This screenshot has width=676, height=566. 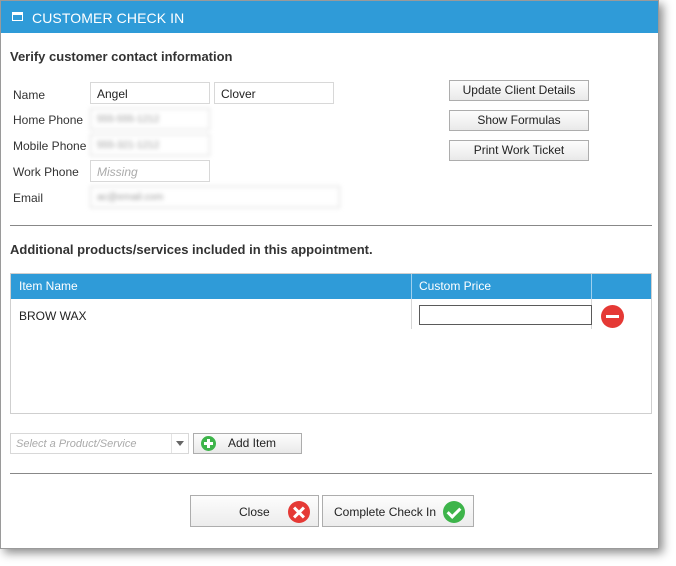 What do you see at coordinates (50, 146) in the screenshot?
I see `mobile-phone-label: Mobile Phone` at bounding box center [50, 146].